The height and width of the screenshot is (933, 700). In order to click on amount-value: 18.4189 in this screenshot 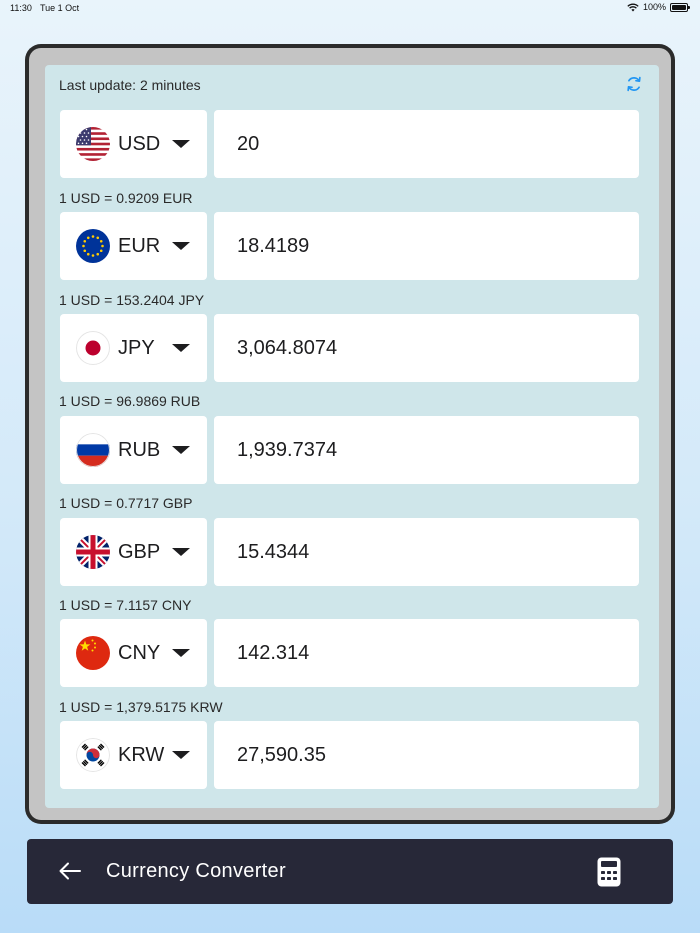, I will do `click(273, 245)`.